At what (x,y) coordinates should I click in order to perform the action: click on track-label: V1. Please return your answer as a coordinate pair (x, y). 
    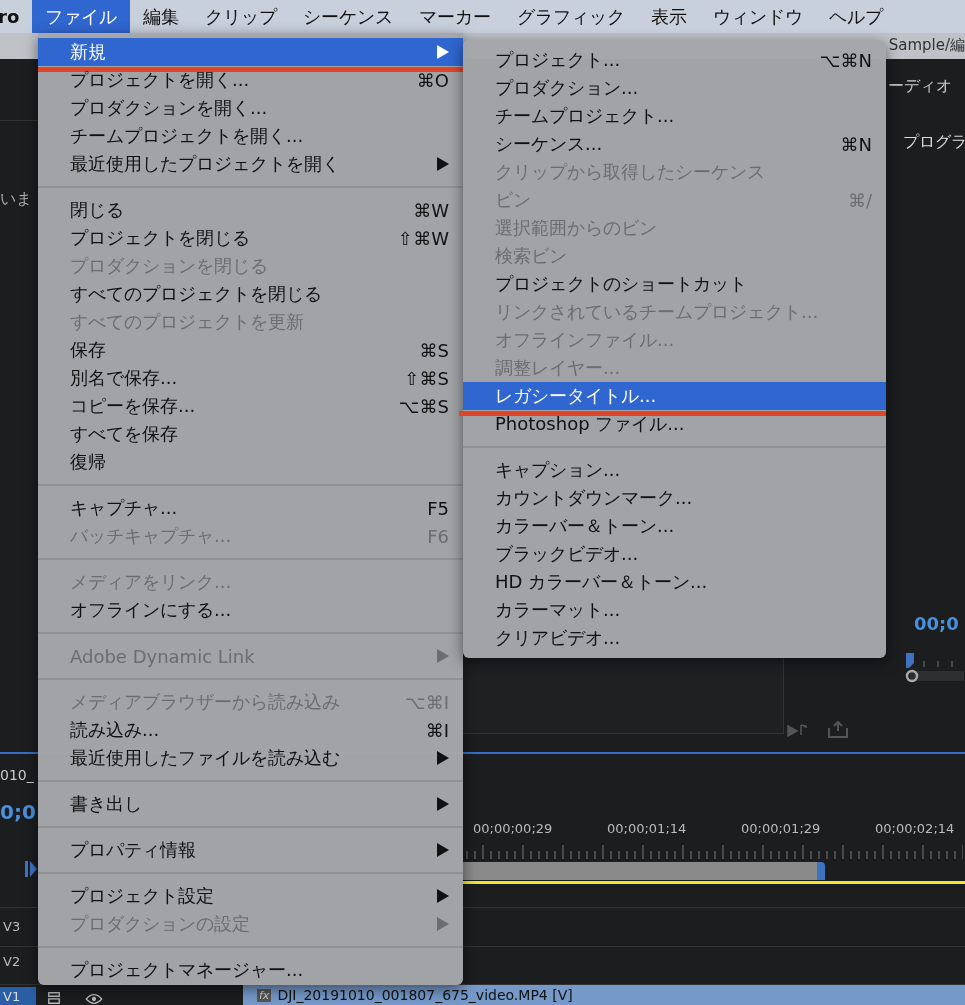
    Looking at the image, I should click on (18, 996).